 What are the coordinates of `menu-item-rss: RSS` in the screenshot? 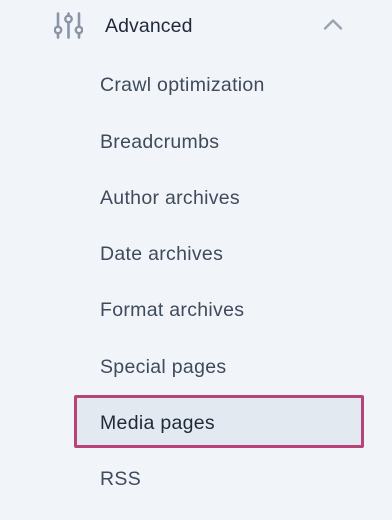 It's located at (120, 479).